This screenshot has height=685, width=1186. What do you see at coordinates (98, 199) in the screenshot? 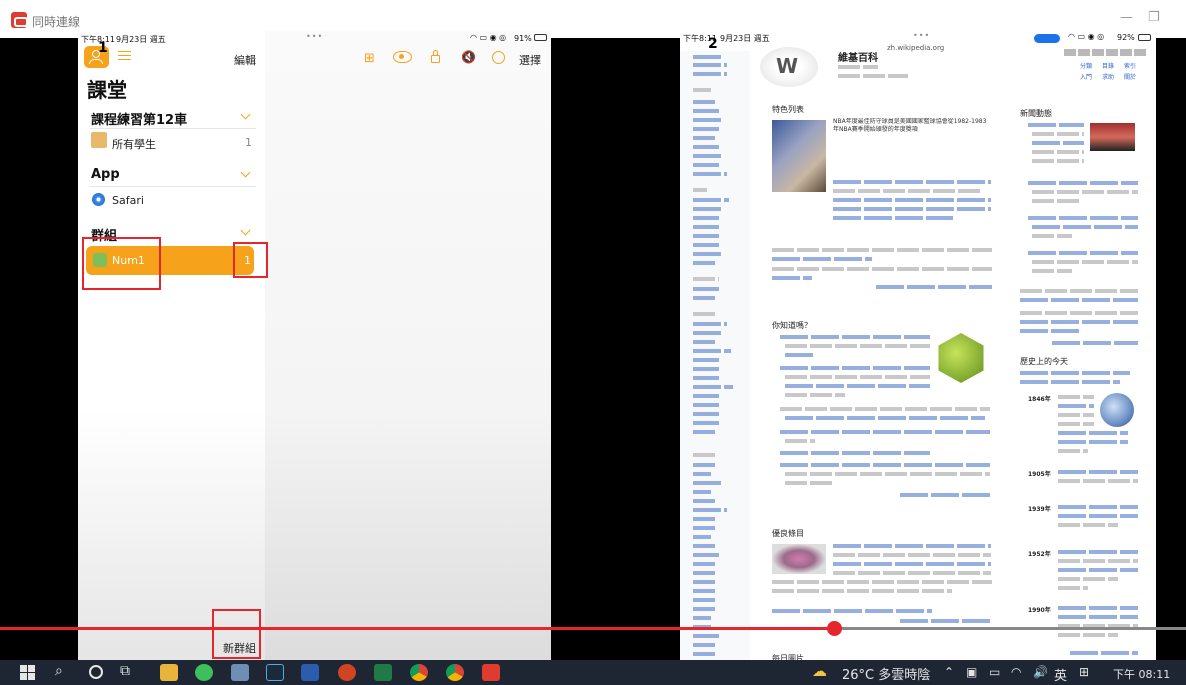
I see `safari-icon` at bounding box center [98, 199].